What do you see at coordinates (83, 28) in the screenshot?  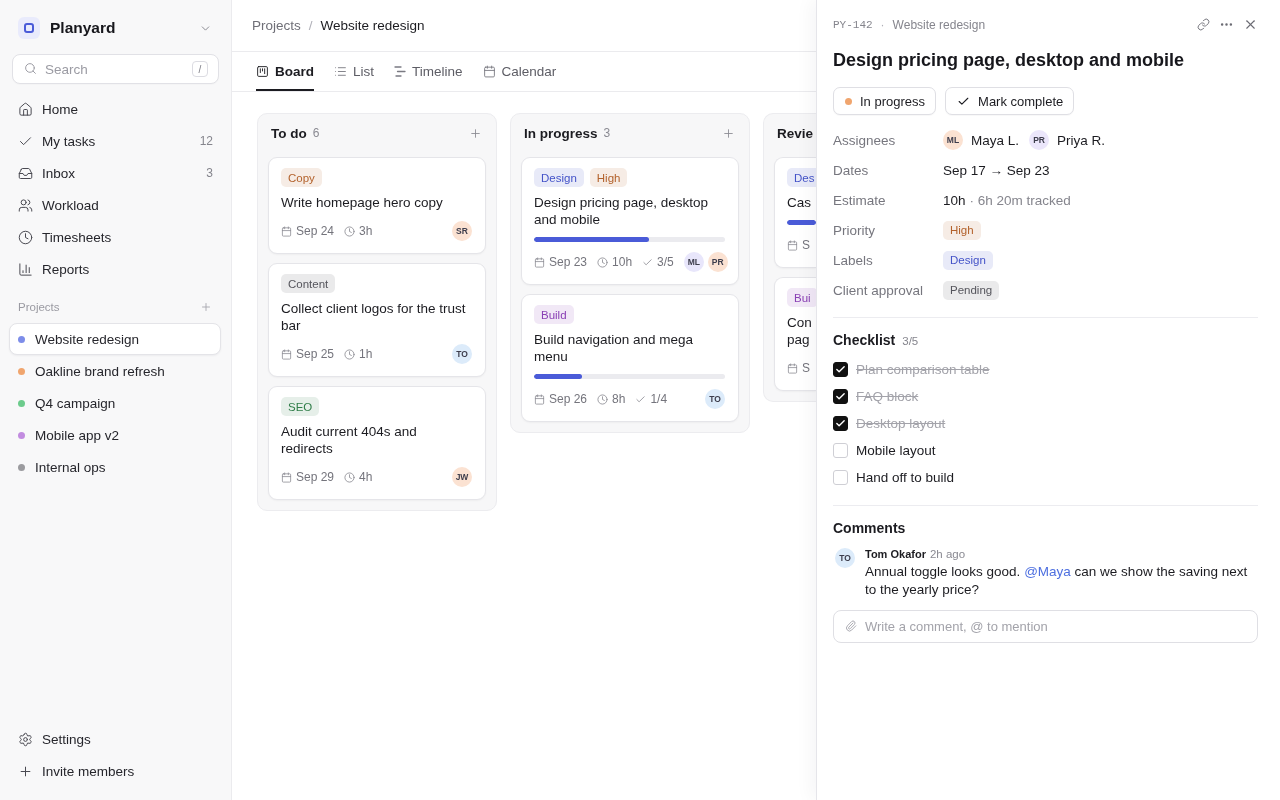 I see `workspace-name: Planyard` at bounding box center [83, 28].